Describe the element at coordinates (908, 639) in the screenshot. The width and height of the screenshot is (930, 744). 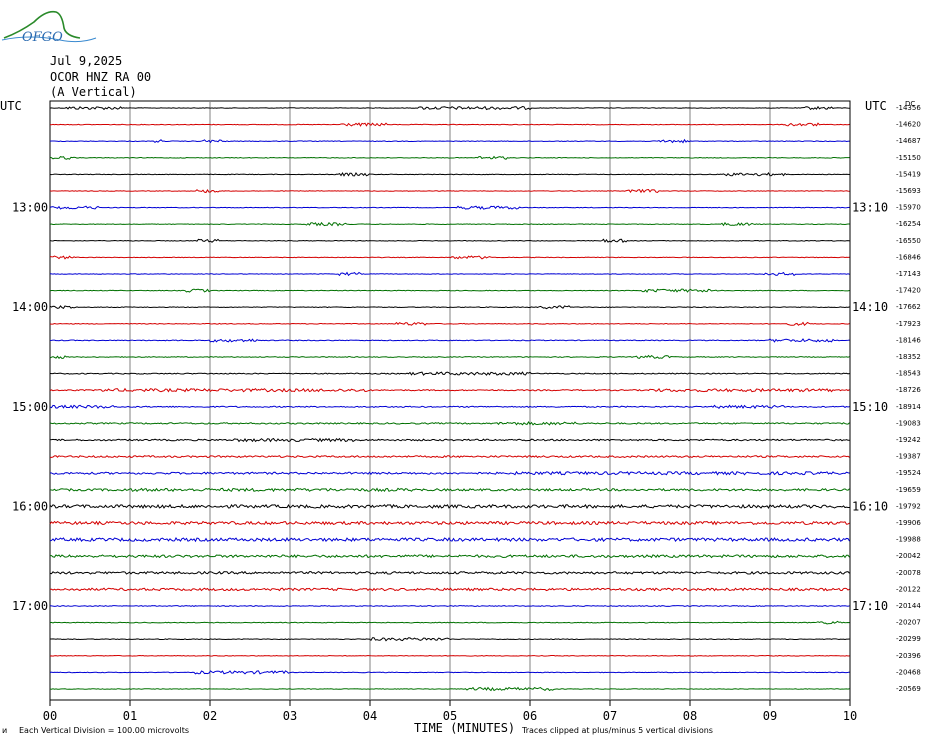
I see `dc-offset-value: -20299` at that location.